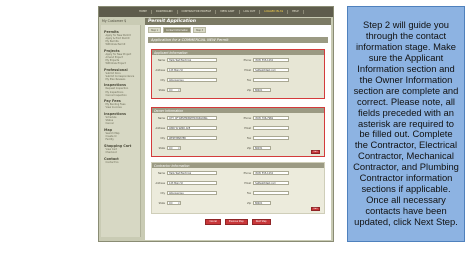  What do you see at coordinates (120, 63) in the screenshot?
I see `sidebar-link: Withdraw Project` at bounding box center [120, 63].